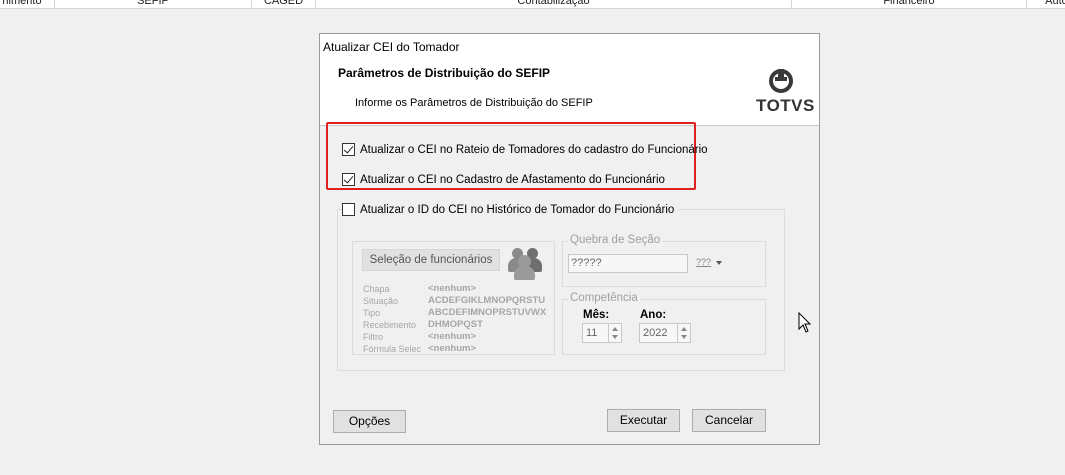 The height and width of the screenshot is (475, 1065). I want to click on column-header: Contabilização, so click(554, 4).